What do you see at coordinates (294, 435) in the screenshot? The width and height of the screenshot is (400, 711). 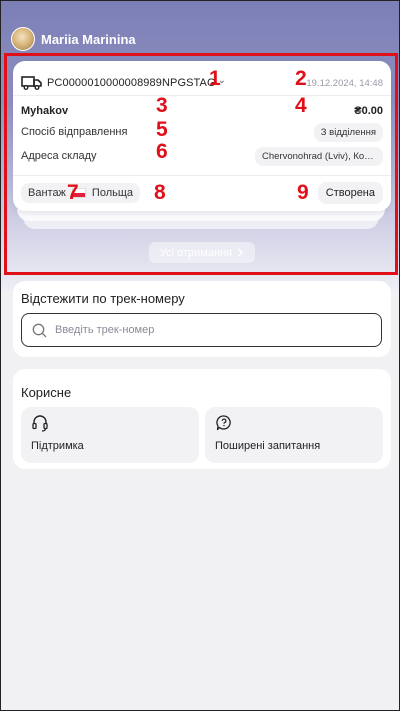 I see `faq-tile: Поширені запитання` at bounding box center [294, 435].